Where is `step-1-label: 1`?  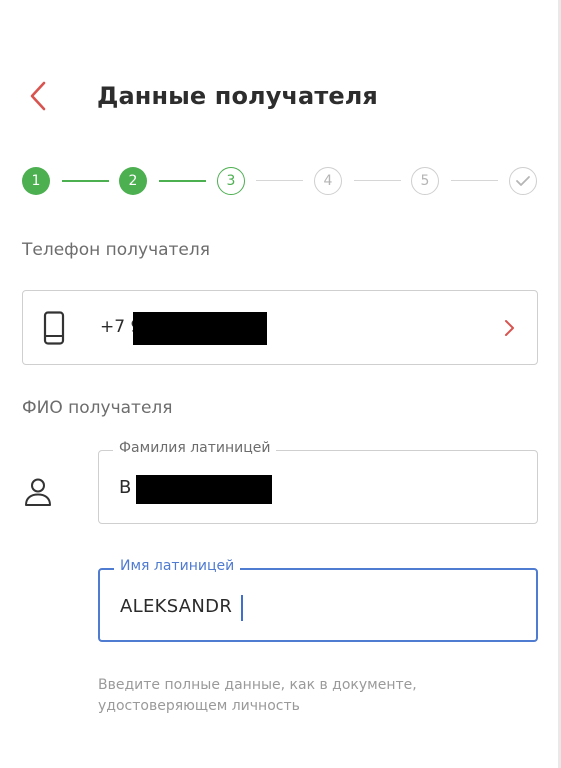 step-1-label: 1 is located at coordinates (36, 181).